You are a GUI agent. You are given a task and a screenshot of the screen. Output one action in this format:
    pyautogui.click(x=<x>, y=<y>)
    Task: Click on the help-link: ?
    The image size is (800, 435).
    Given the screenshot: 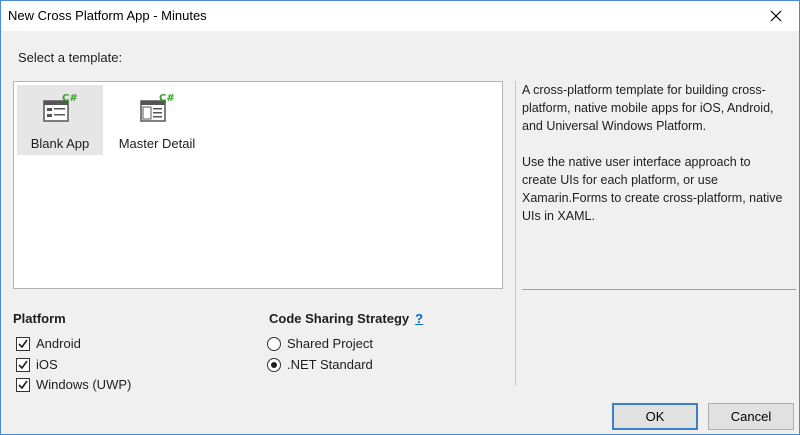 What is the action you would take?
    pyautogui.click(x=419, y=318)
    